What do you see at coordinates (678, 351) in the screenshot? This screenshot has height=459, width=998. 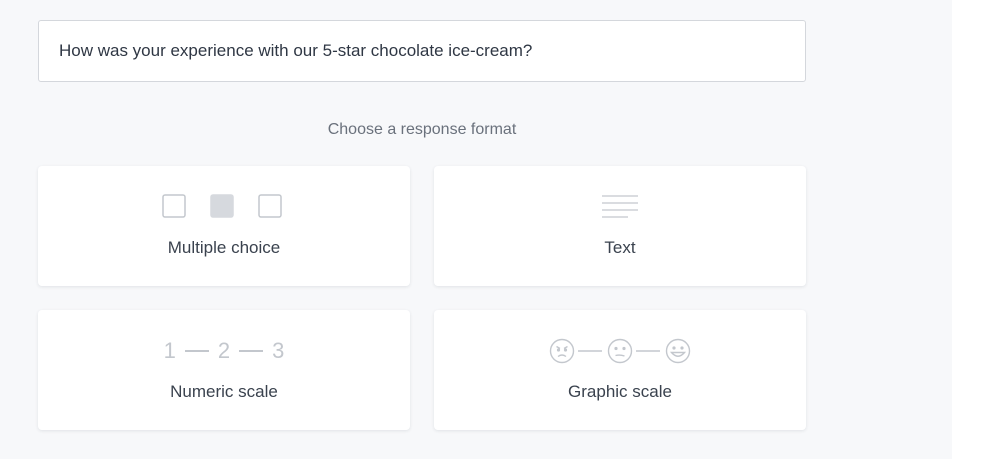 I see `happy-face-icon` at bounding box center [678, 351].